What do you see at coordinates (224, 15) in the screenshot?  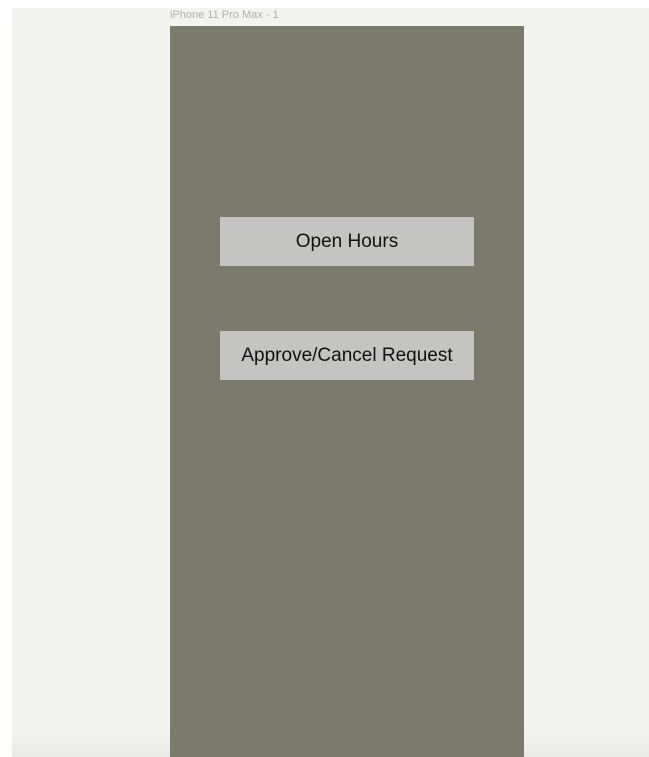 I see `artboard-frame-label: iPhone 11 Pro Max - 1` at bounding box center [224, 15].